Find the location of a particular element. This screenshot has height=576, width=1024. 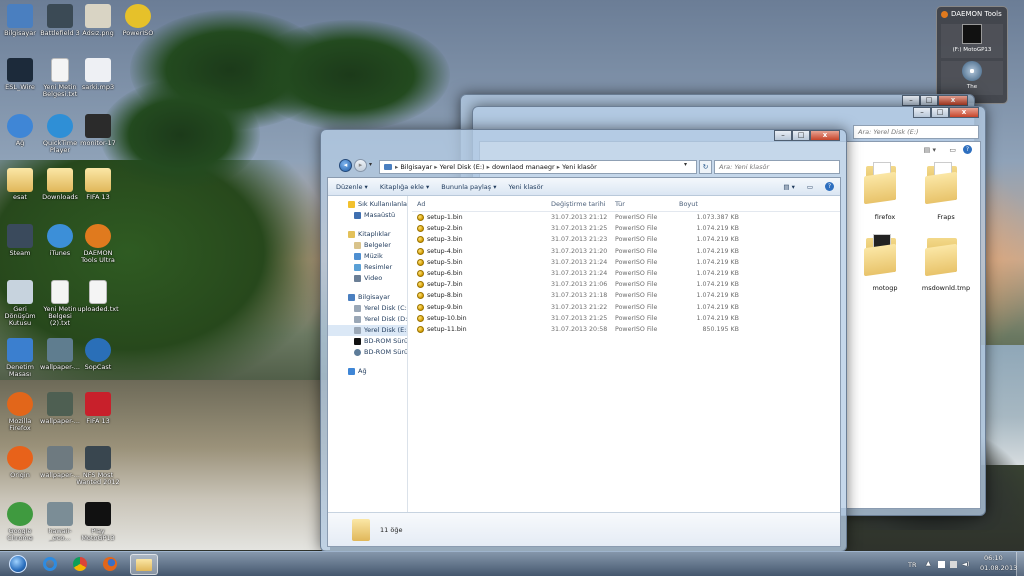

folder-label: Fraps is located at coordinates (946, 217).